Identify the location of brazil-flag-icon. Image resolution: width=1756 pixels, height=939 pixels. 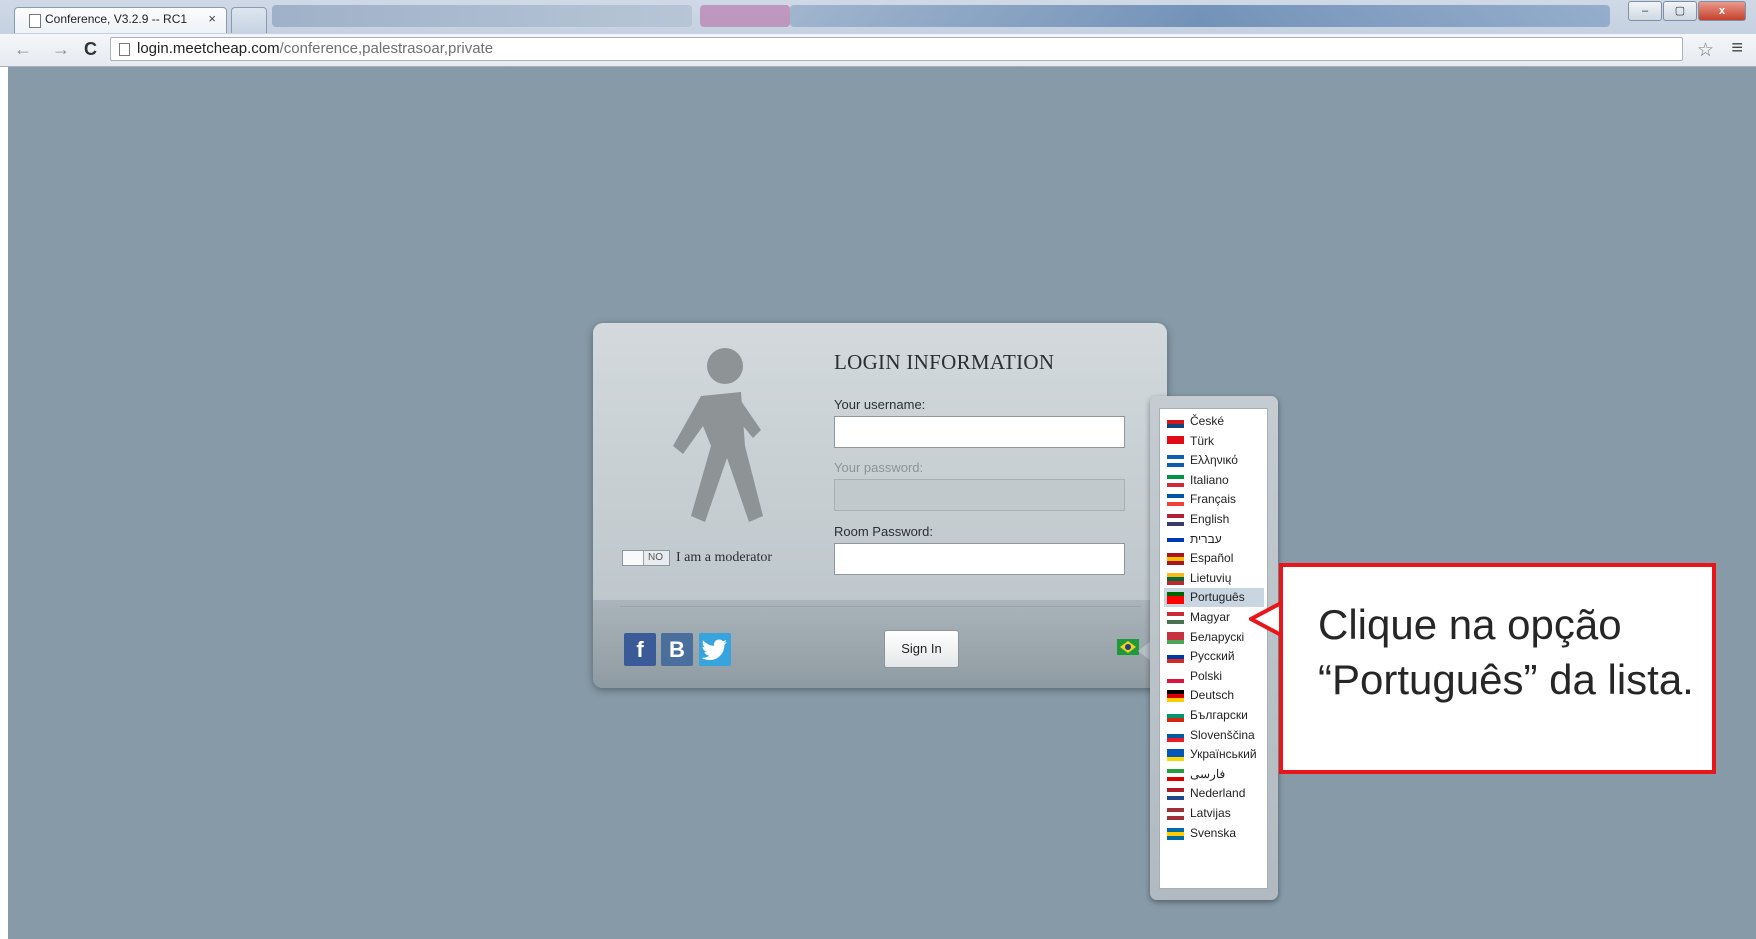
(1128, 647).